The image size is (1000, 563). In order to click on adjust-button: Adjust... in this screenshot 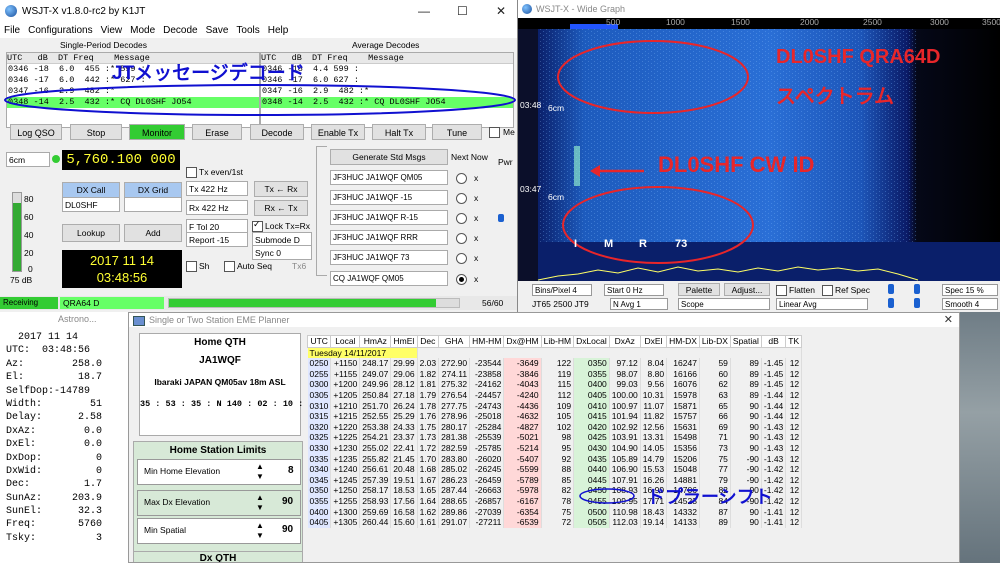, I will do `click(747, 289)`.